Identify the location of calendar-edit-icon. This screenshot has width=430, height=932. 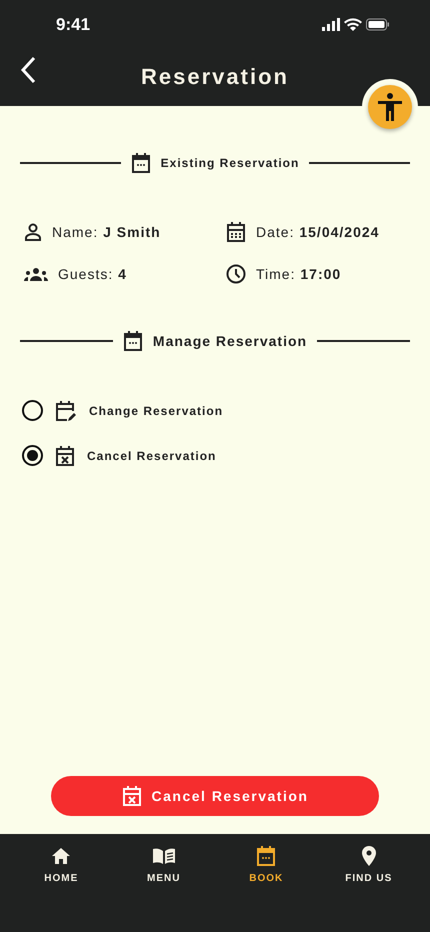
(66, 411).